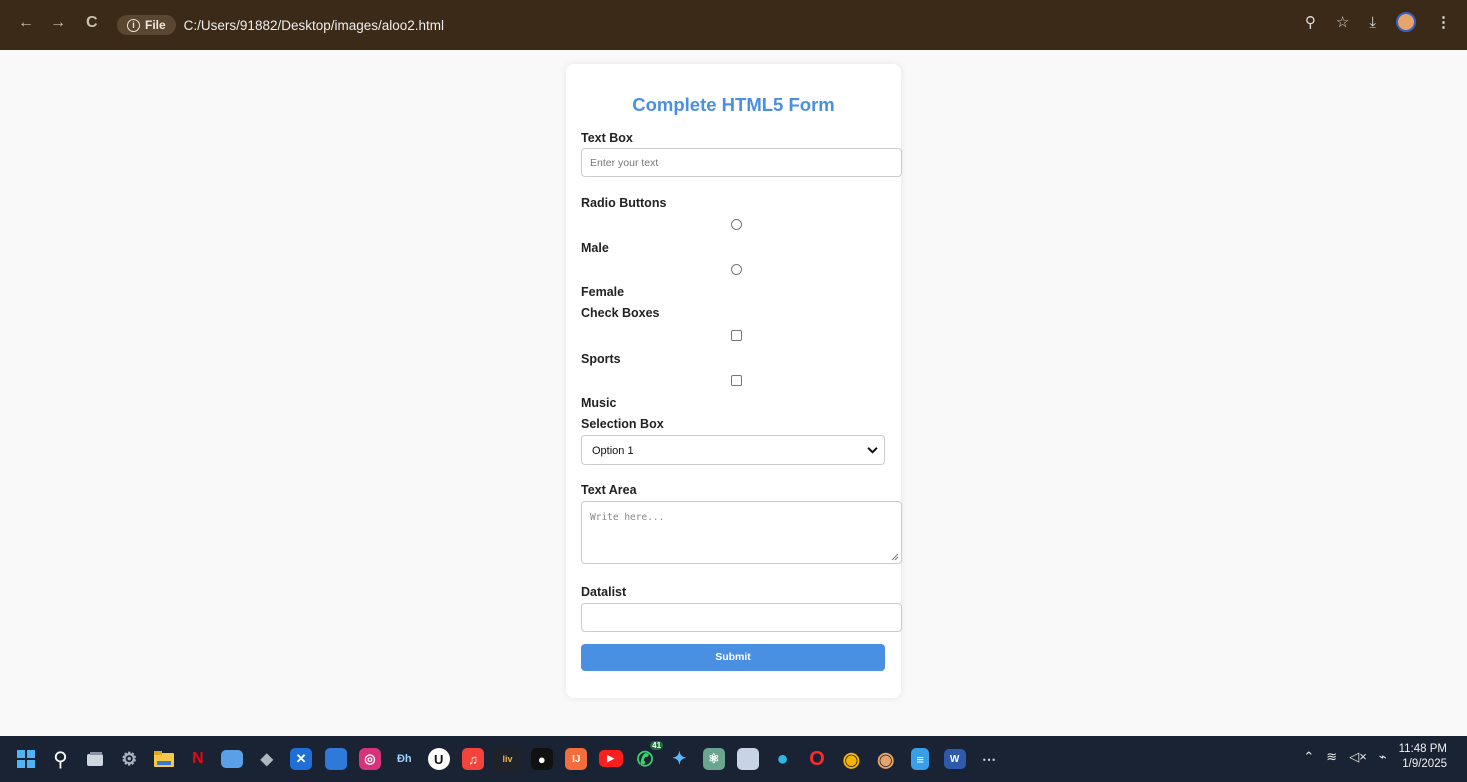 Image resolution: width=1467 pixels, height=782 pixels. I want to click on chrome-icon: ◉, so click(851, 759).